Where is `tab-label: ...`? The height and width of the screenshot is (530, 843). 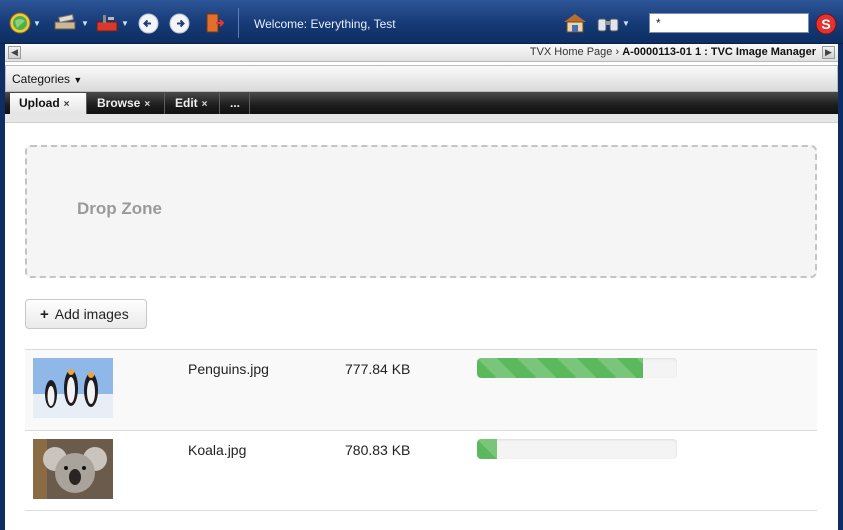
tab-label: ... is located at coordinates (235, 103).